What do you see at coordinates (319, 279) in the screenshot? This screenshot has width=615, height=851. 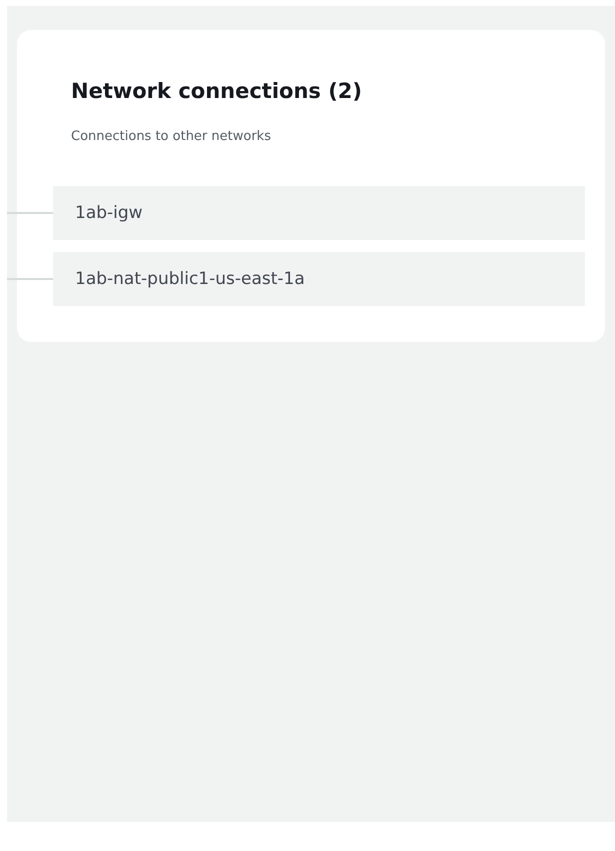 I see `connection-item: 1ab-nat-public1-us-east-1a` at bounding box center [319, 279].